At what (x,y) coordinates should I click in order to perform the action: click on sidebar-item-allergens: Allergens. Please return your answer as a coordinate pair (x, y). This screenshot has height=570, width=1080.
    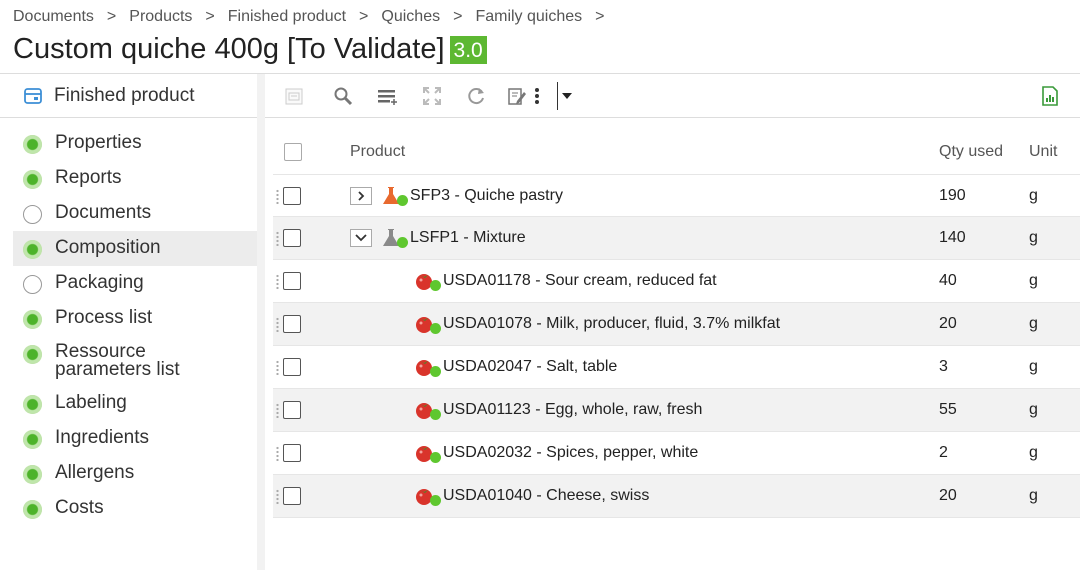
    Looking at the image, I should click on (135, 473).